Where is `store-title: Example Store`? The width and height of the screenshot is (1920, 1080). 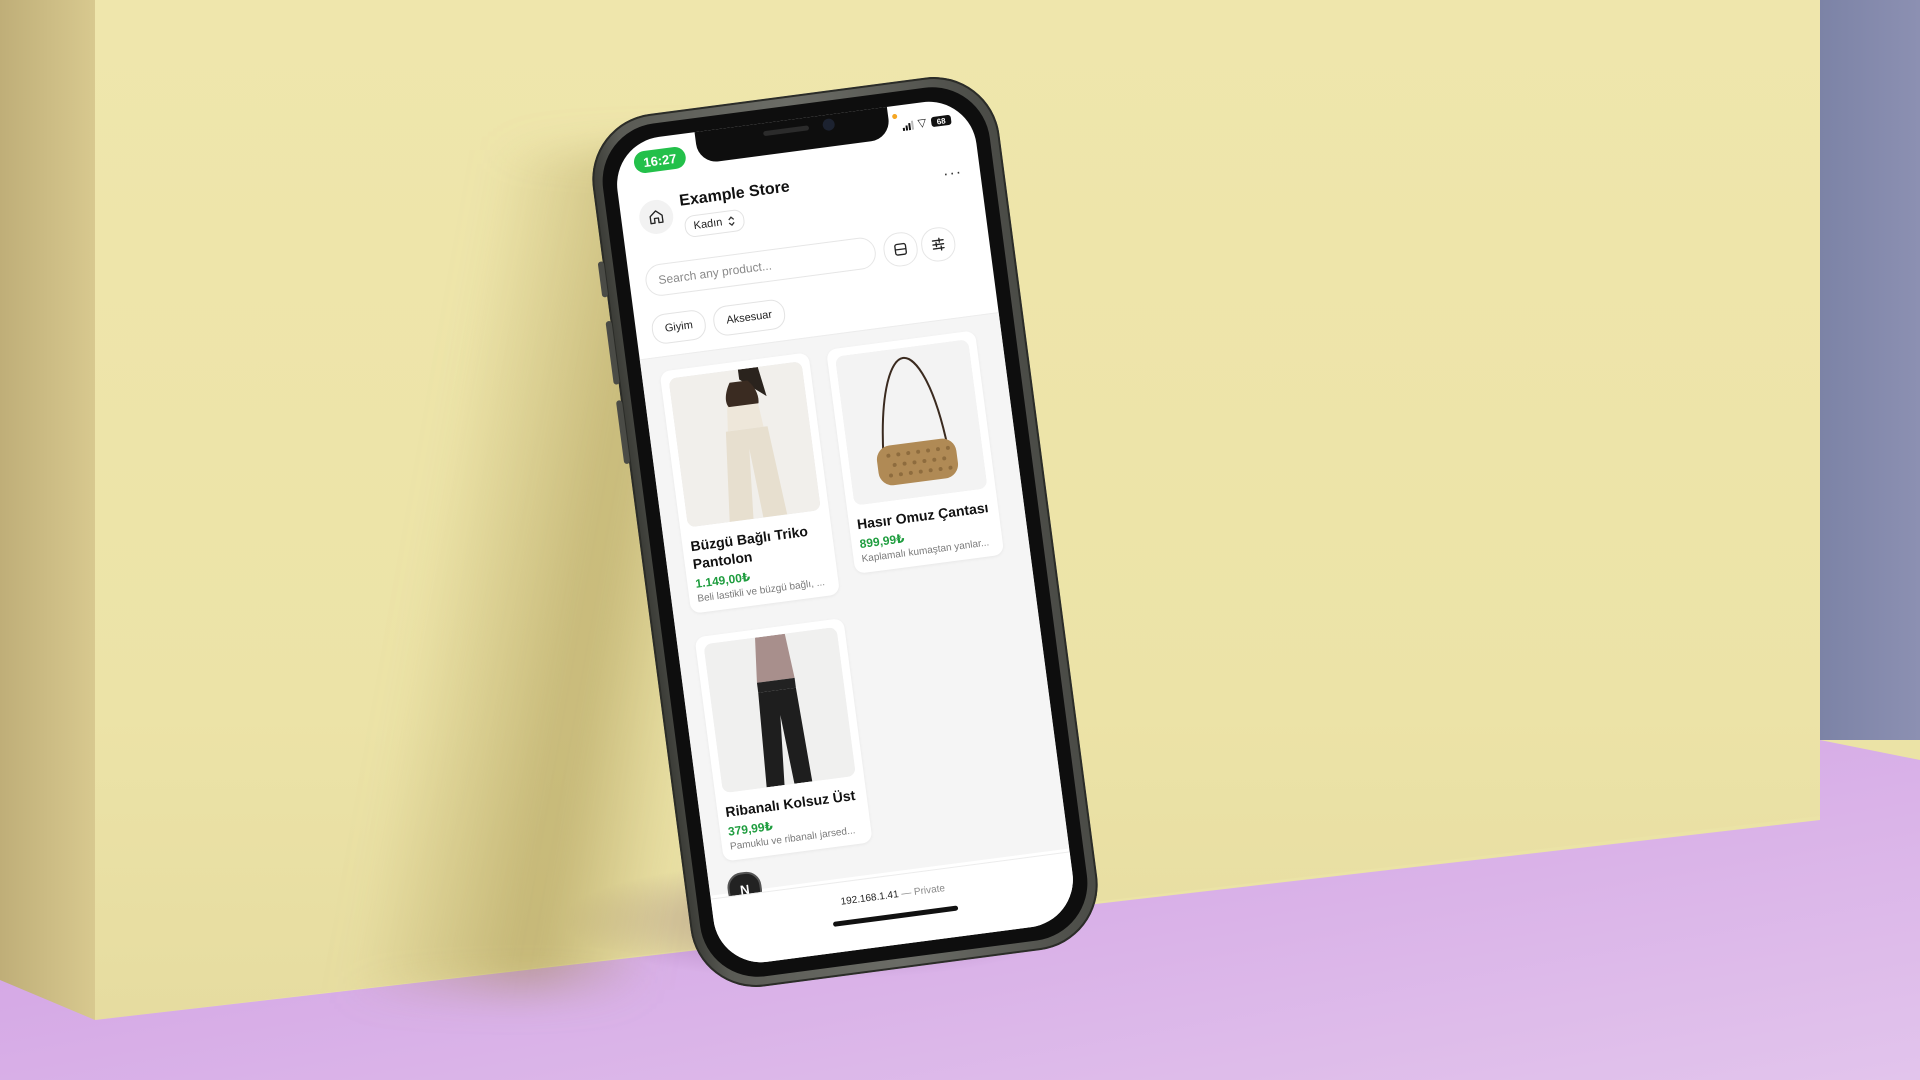 store-title: Example Store is located at coordinates (734, 194).